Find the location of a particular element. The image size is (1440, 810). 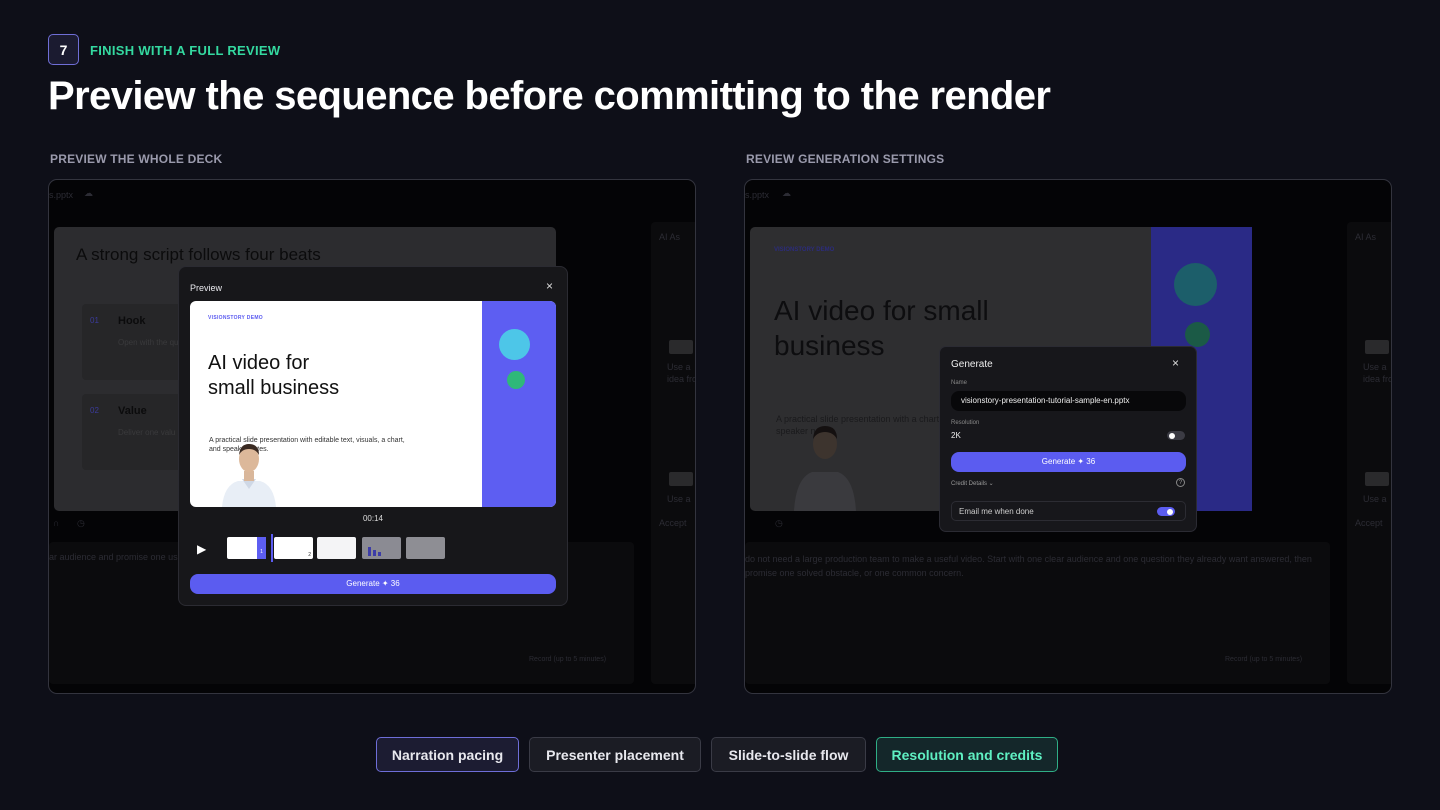

script-text: ar audience and promise one use is located at coordinates (116, 557).